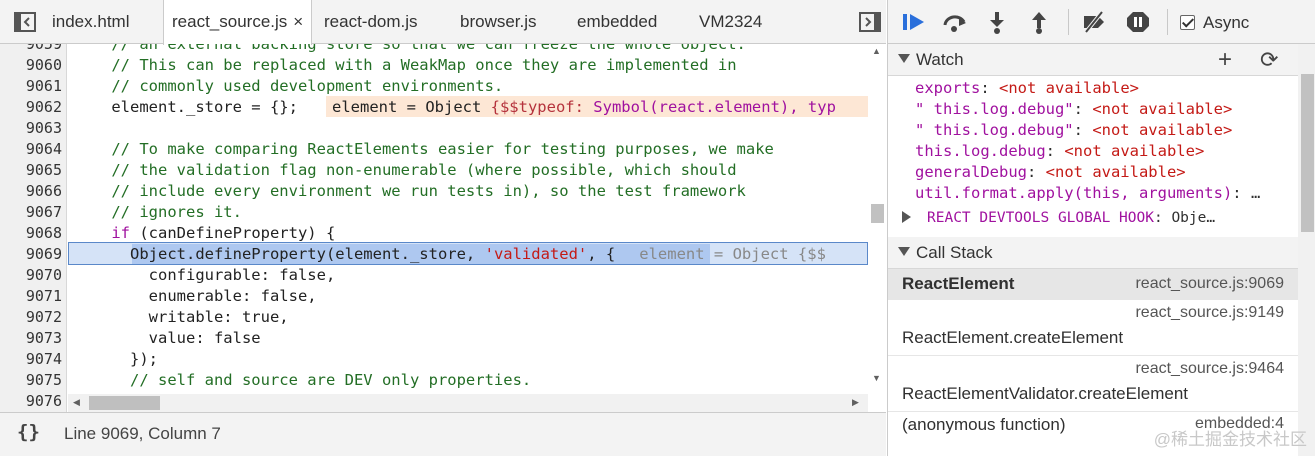 This screenshot has height=456, width=1315. I want to click on line-number: 9067, so click(31, 212).